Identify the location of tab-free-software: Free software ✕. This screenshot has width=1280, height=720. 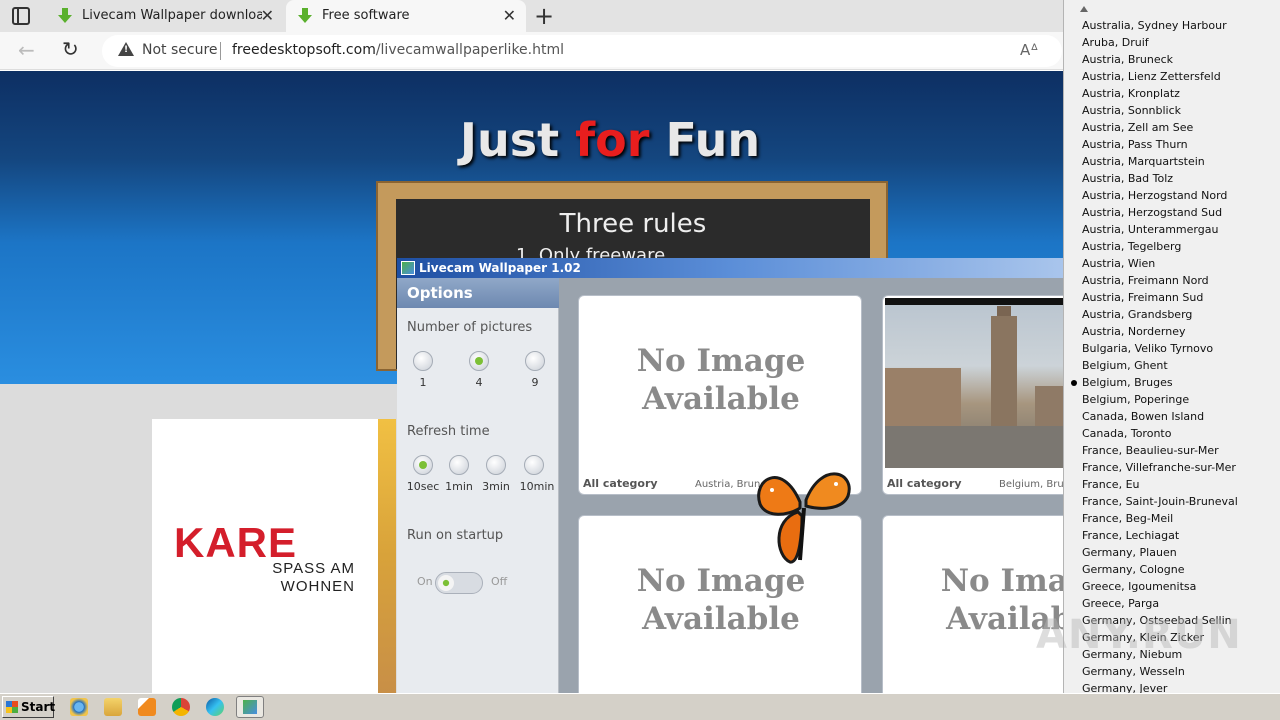
(406, 16).